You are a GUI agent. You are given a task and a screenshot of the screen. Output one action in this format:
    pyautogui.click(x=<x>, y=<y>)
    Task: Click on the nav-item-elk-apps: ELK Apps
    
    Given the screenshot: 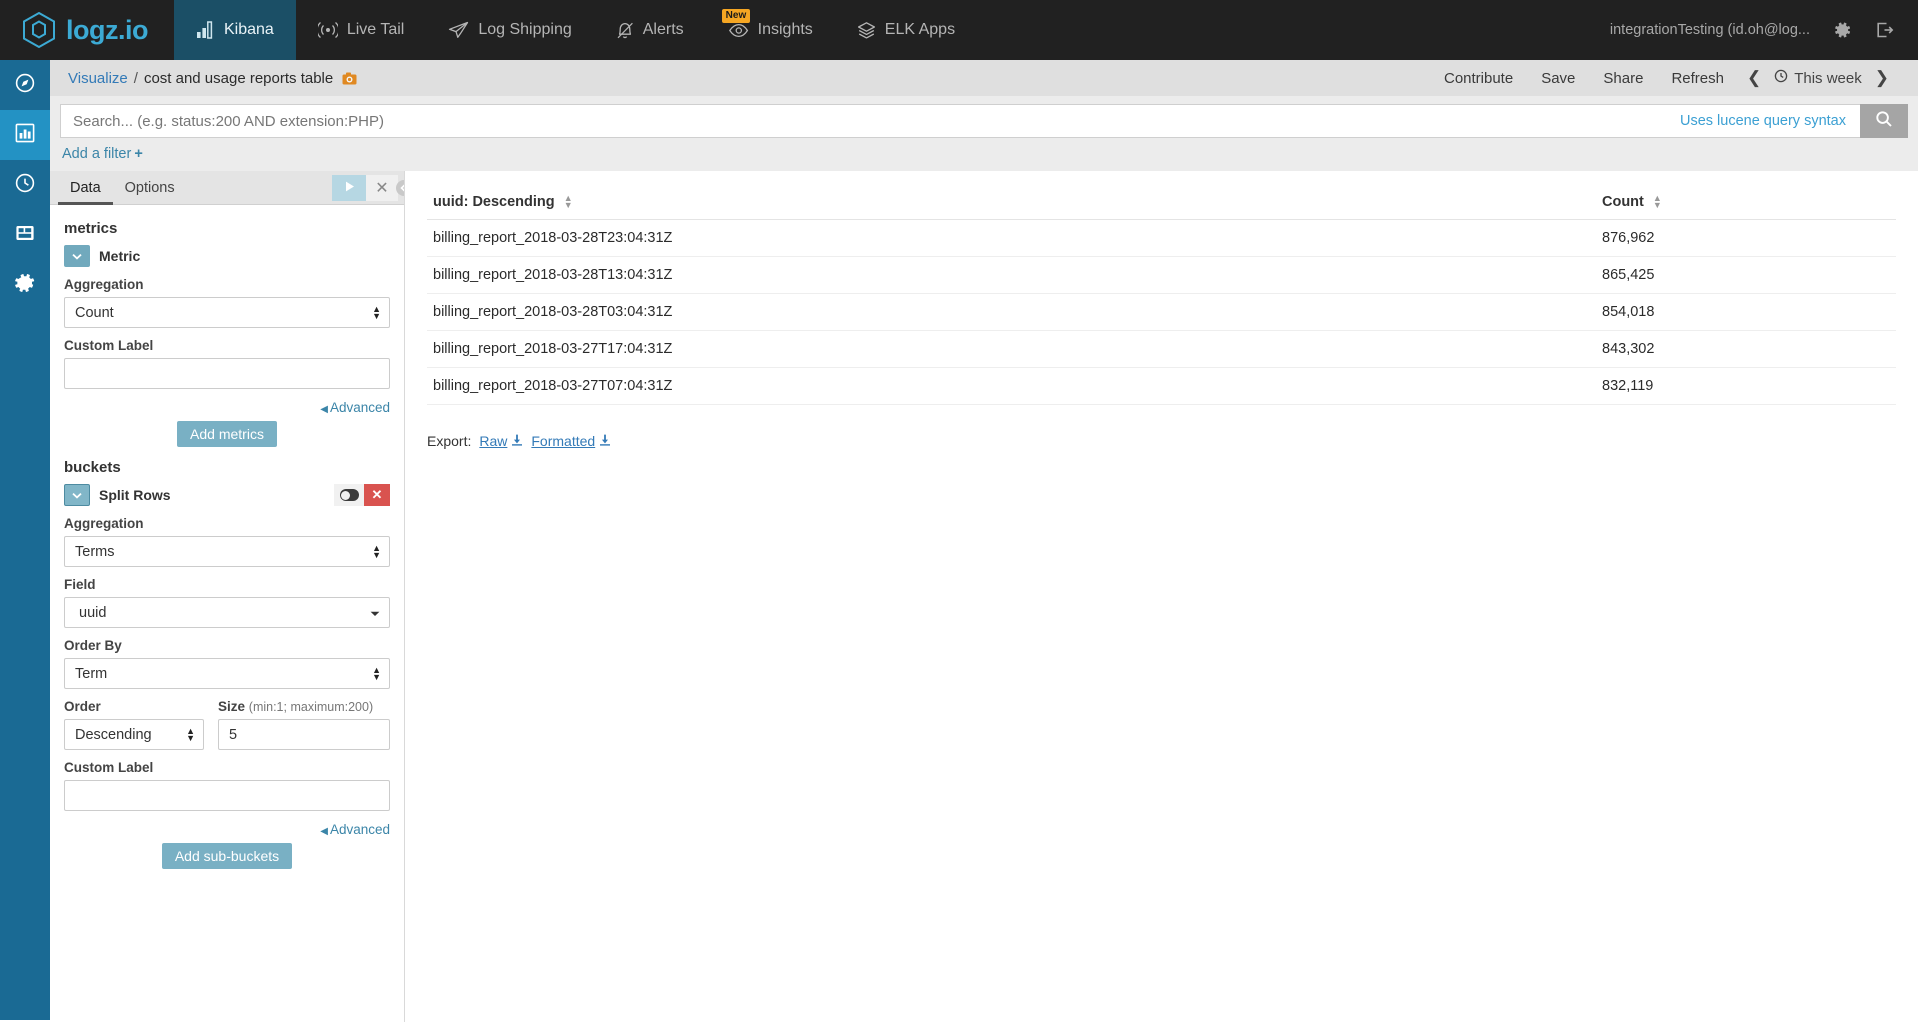 What is the action you would take?
    pyautogui.click(x=906, y=30)
    